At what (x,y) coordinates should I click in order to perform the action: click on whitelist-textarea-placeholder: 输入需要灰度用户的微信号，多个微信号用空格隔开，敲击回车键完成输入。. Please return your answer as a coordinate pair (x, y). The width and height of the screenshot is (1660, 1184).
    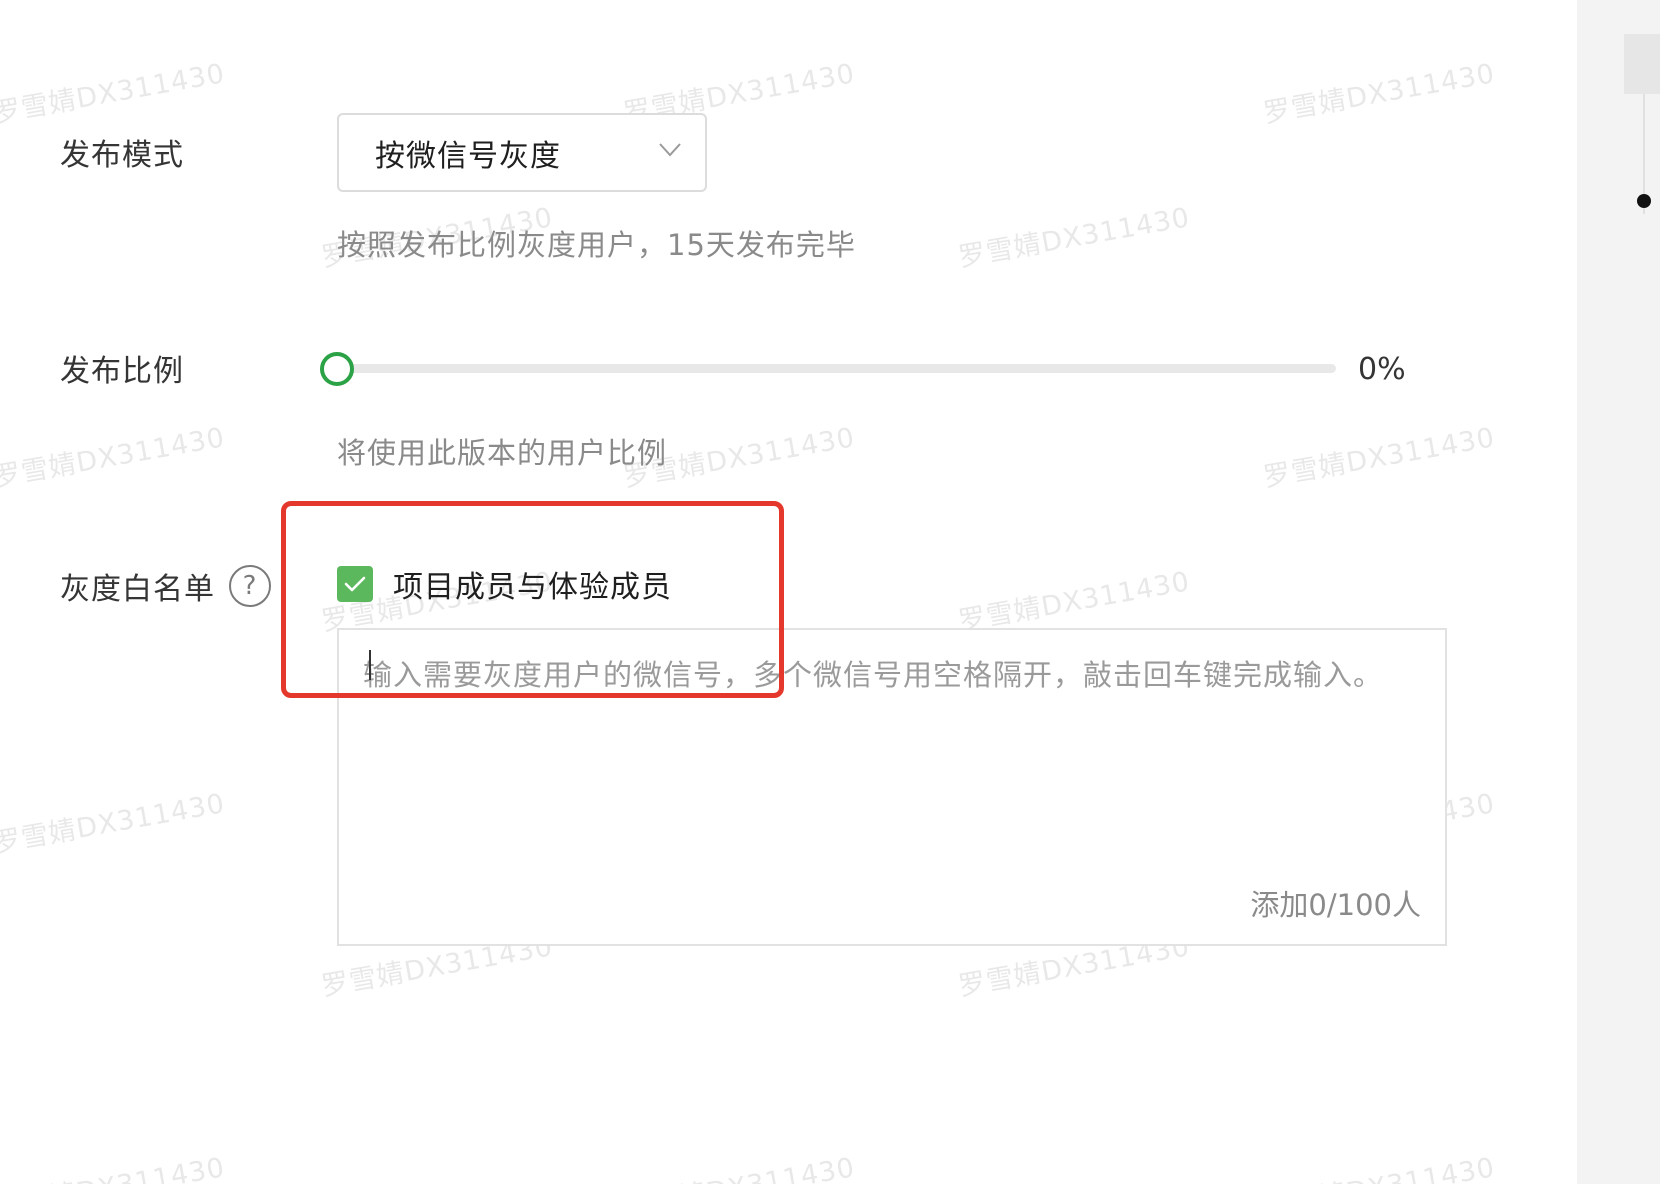
    Looking at the image, I should click on (873, 675).